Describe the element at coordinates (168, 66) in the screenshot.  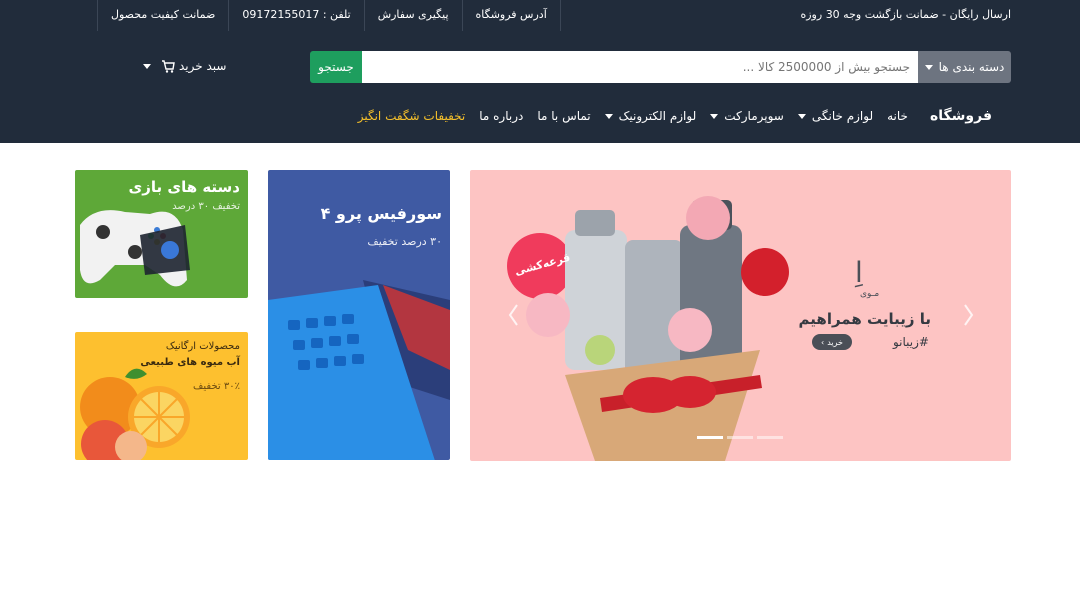
I see `cart-icon` at that location.